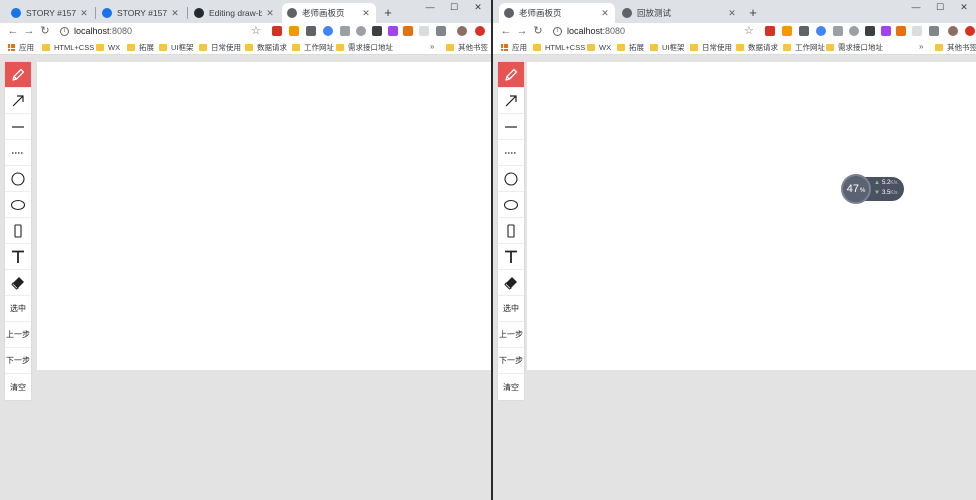 Image resolution: width=976 pixels, height=500 pixels. I want to click on avatar, so click(953, 31).